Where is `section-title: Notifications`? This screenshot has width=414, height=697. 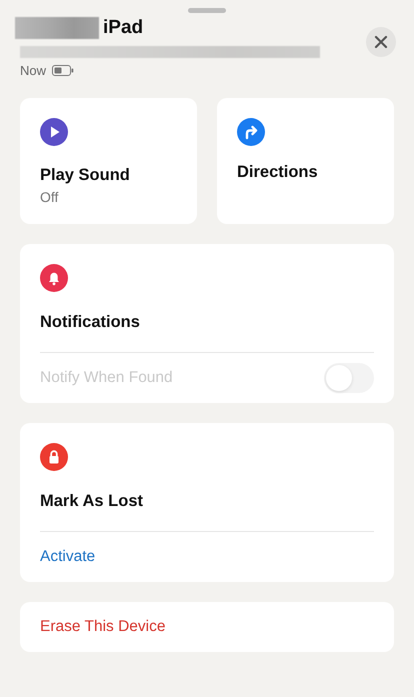
section-title: Notifications is located at coordinates (90, 322).